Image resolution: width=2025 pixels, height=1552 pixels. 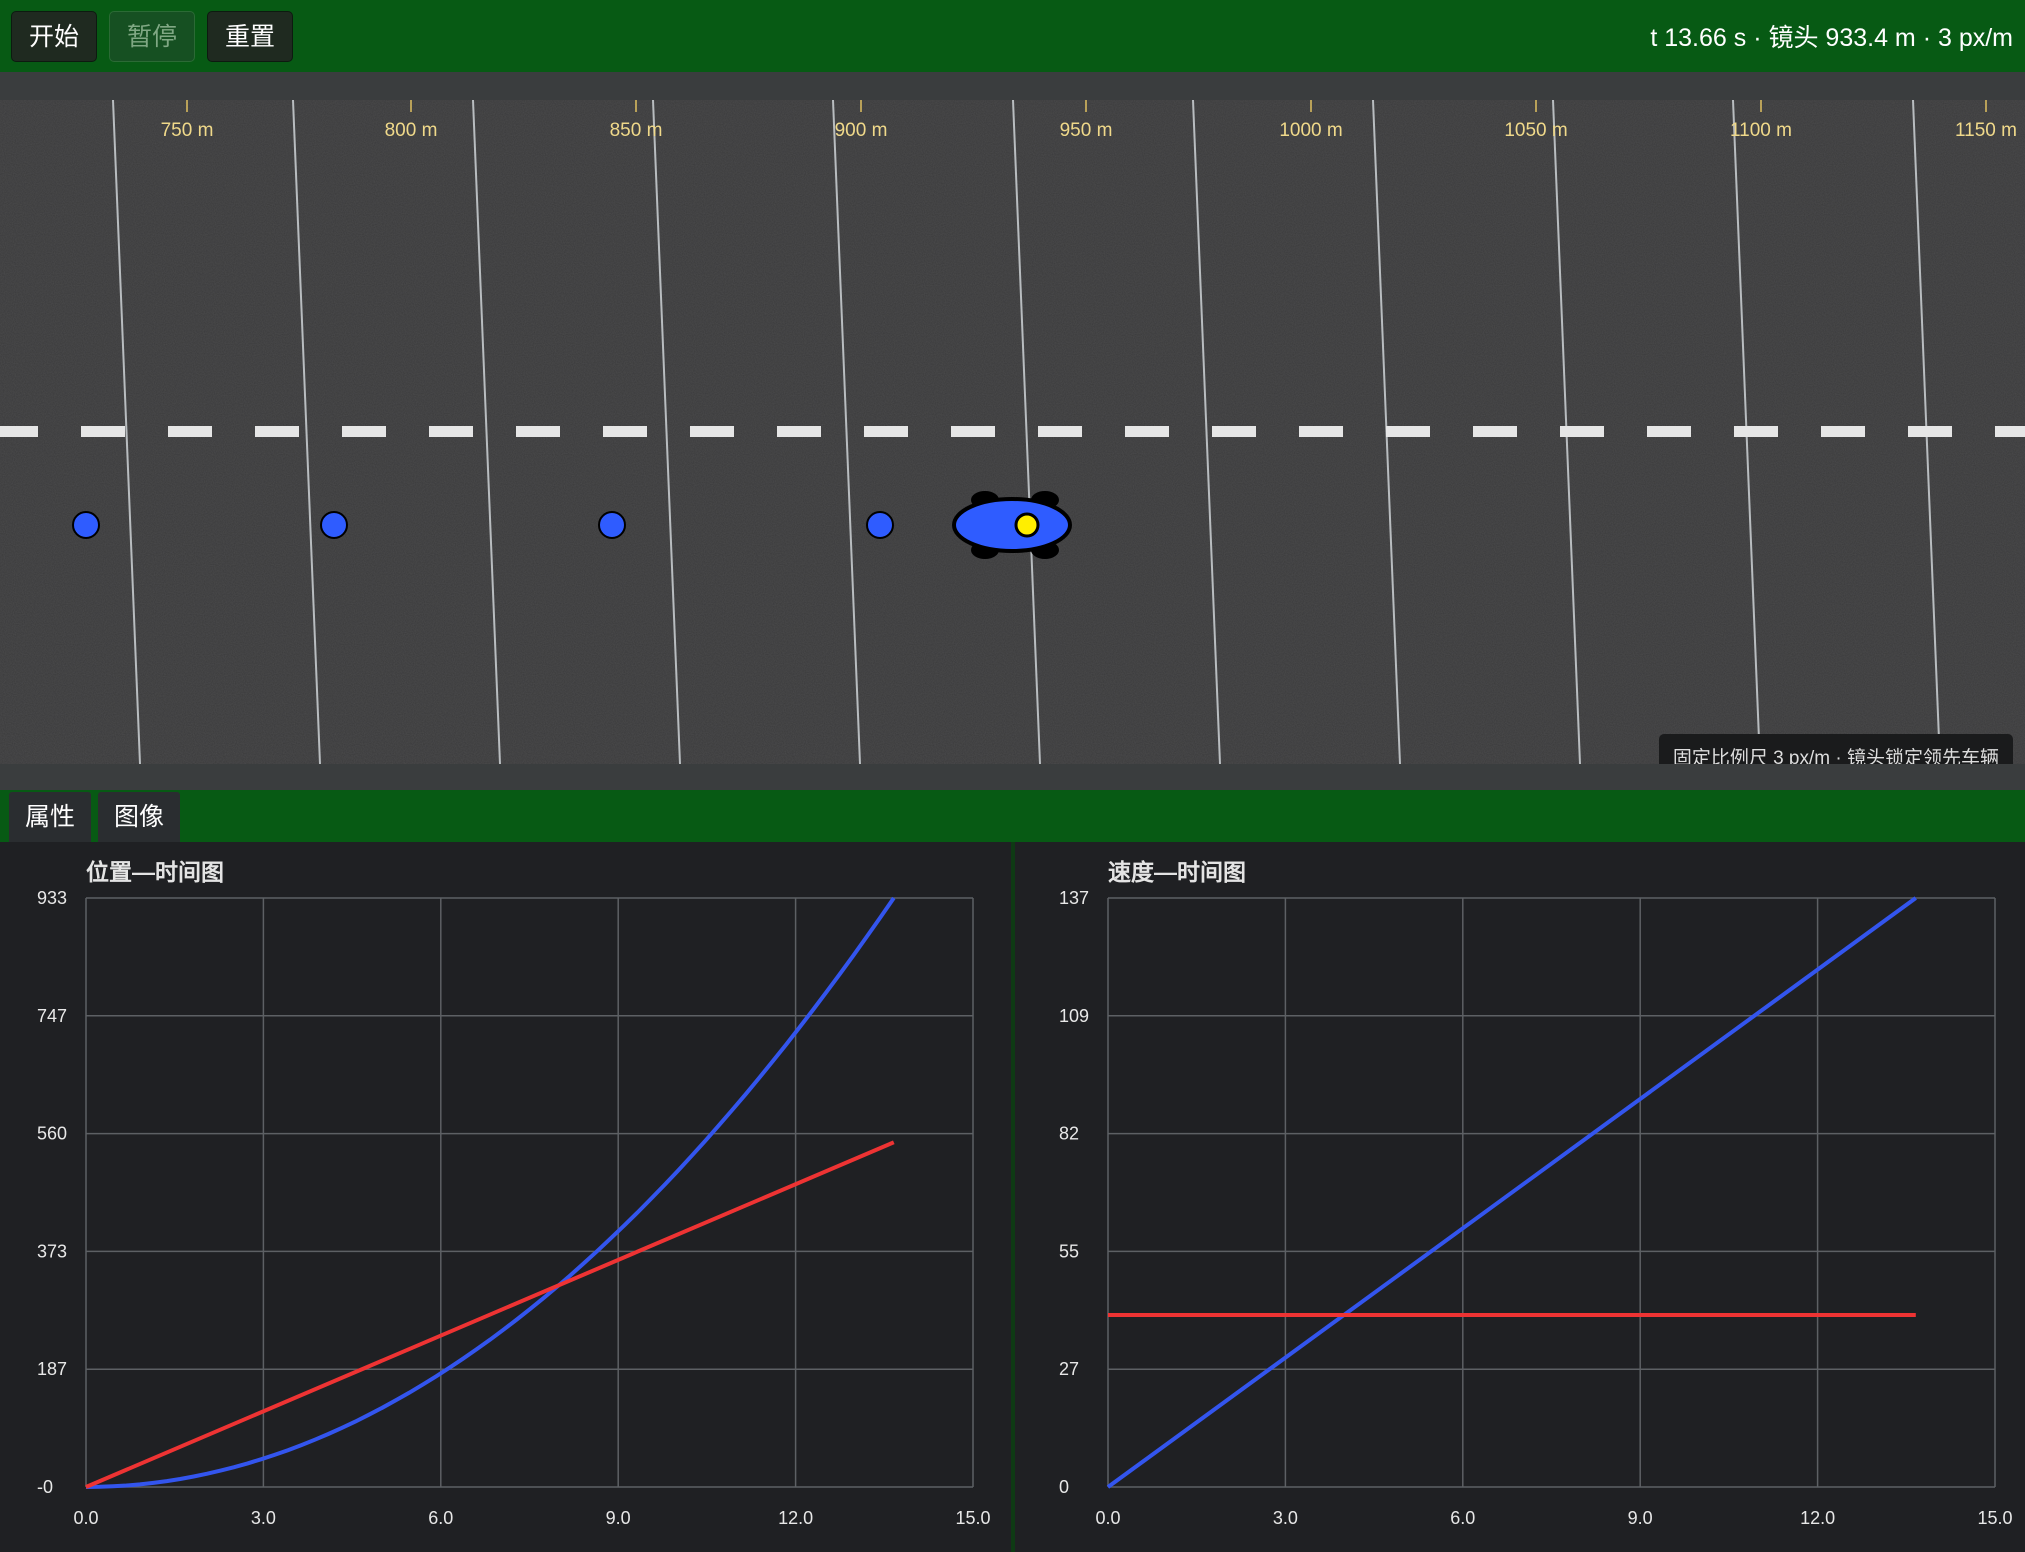 I want to click on car-body, so click(x=1012, y=525).